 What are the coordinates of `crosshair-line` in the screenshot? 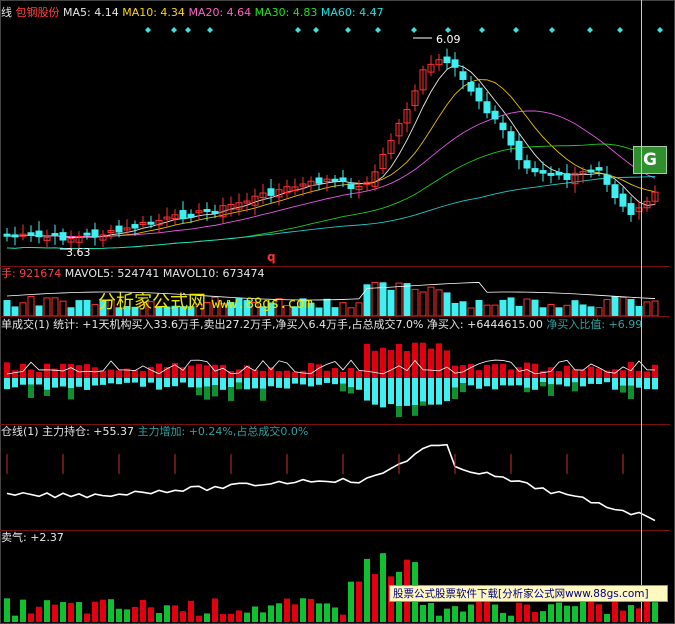 It's located at (641, 311).